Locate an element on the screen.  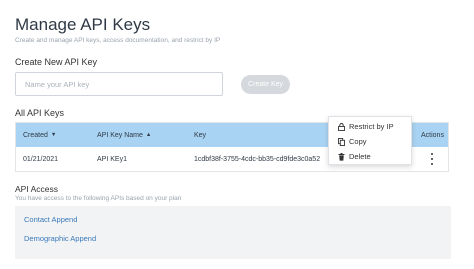
sort-both-icon: ▲︎ is located at coordinates (148, 135).